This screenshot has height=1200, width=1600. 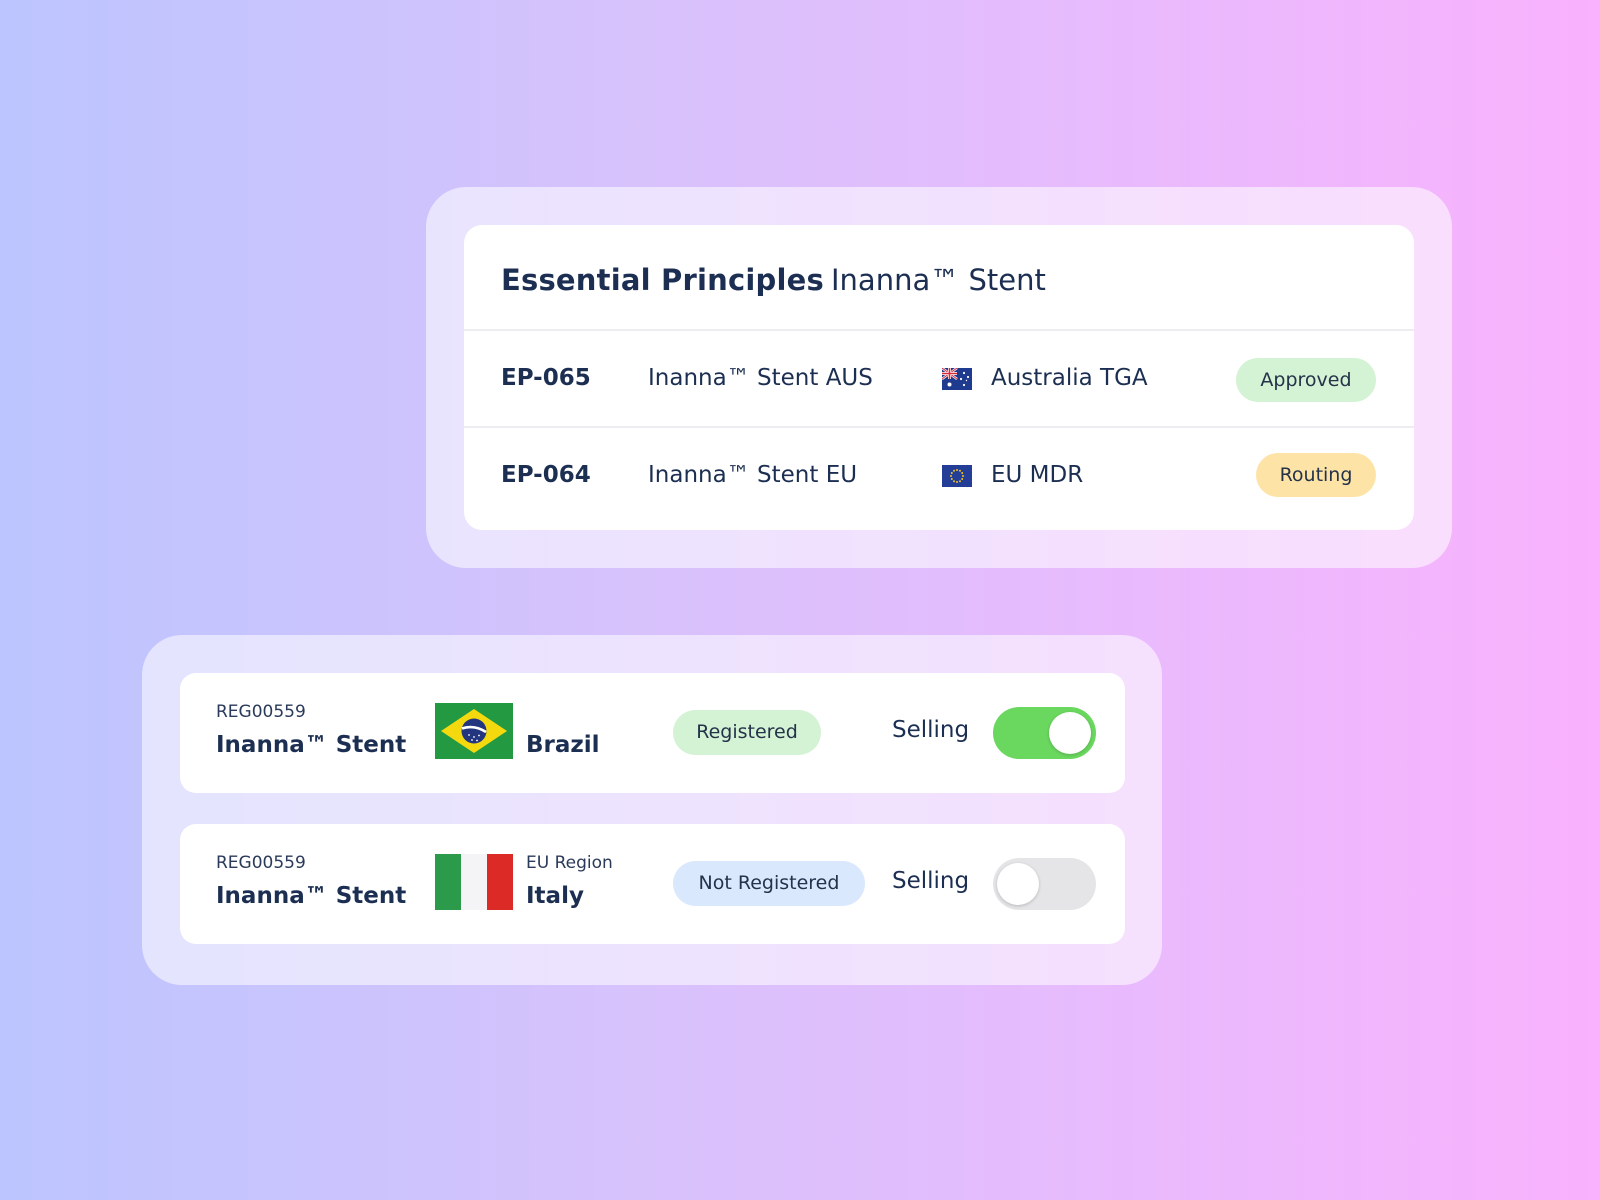 I want to click on ep-region: Australia TGA, so click(x=1069, y=378).